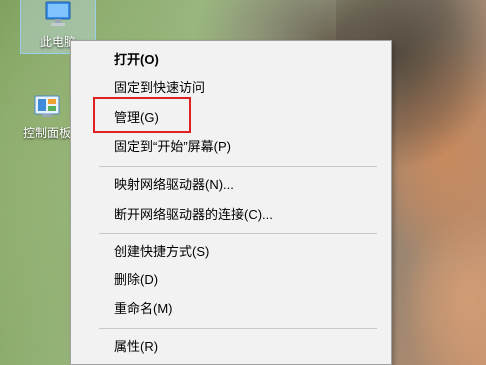 The image size is (486, 365). Describe the element at coordinates (143, 308) in the screenshot. I see `menu-item-label: 重命名(M)` at that location.